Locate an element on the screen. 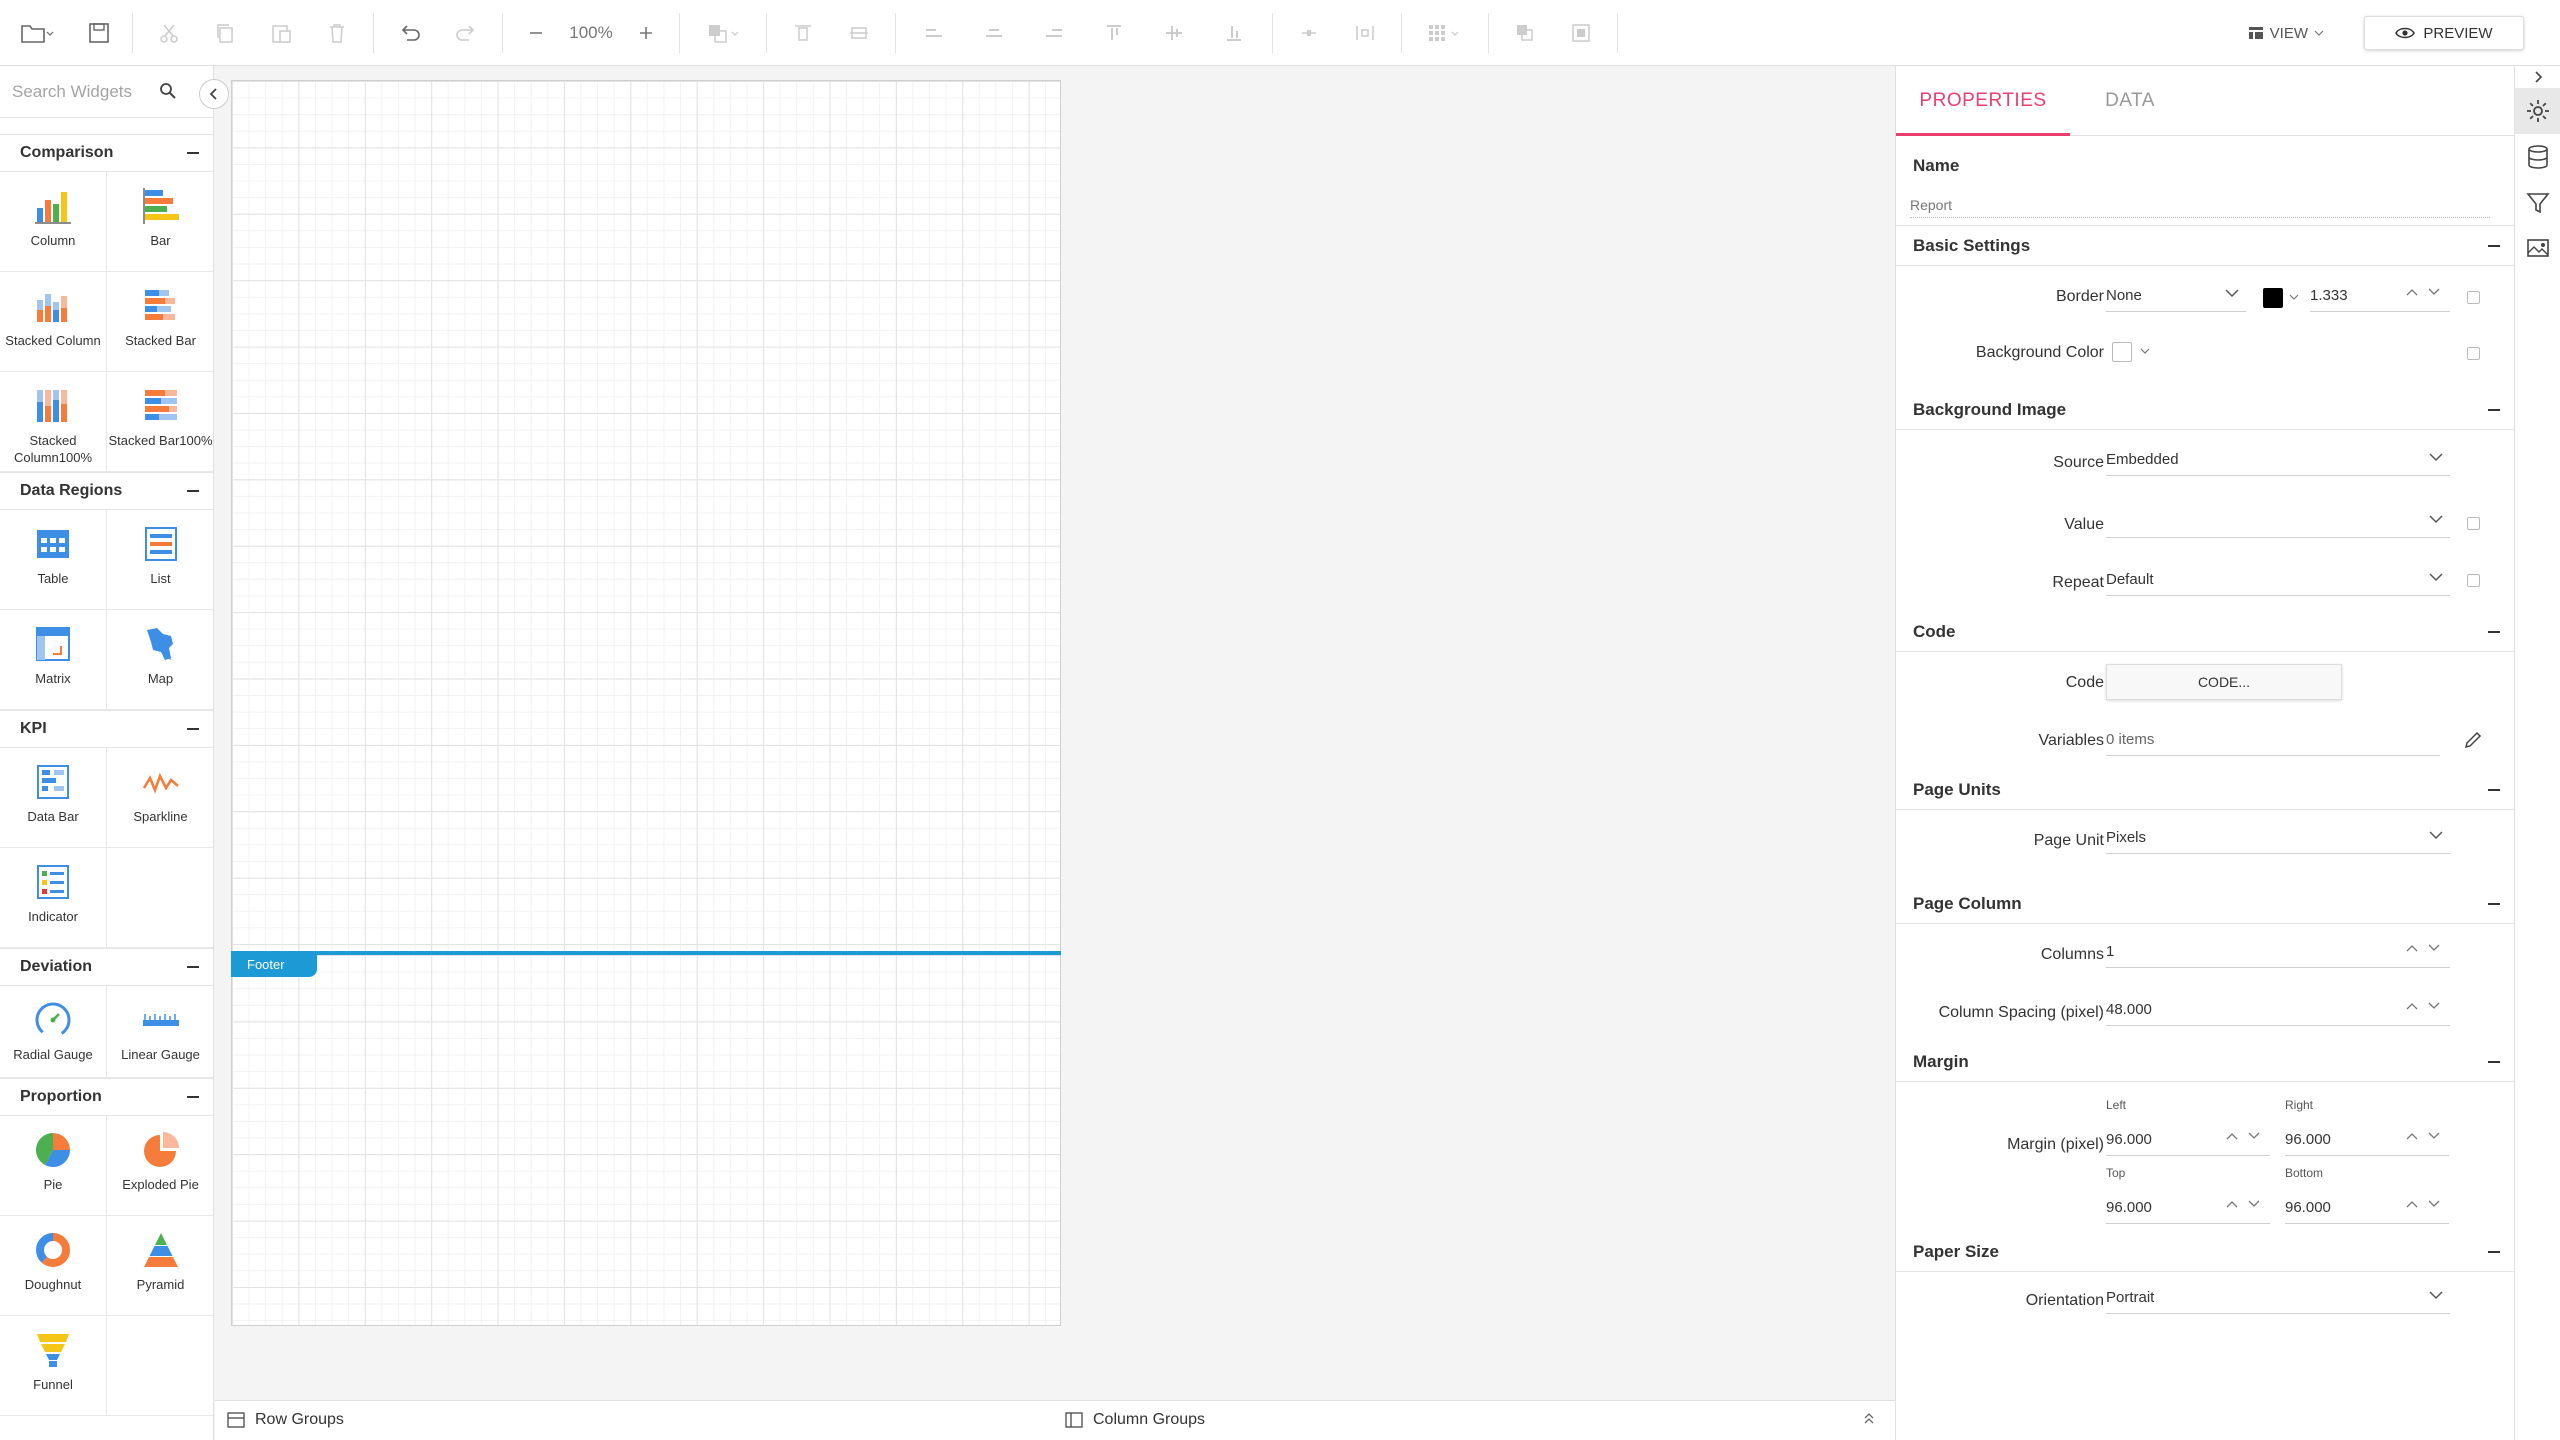  align-vertical-bottom-button is located at coordinates (1234, 33).